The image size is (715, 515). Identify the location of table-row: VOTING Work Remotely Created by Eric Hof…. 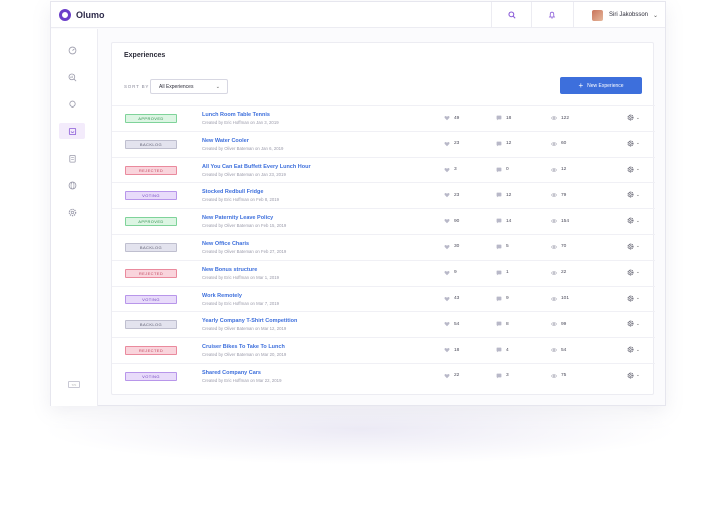
(383, 298).